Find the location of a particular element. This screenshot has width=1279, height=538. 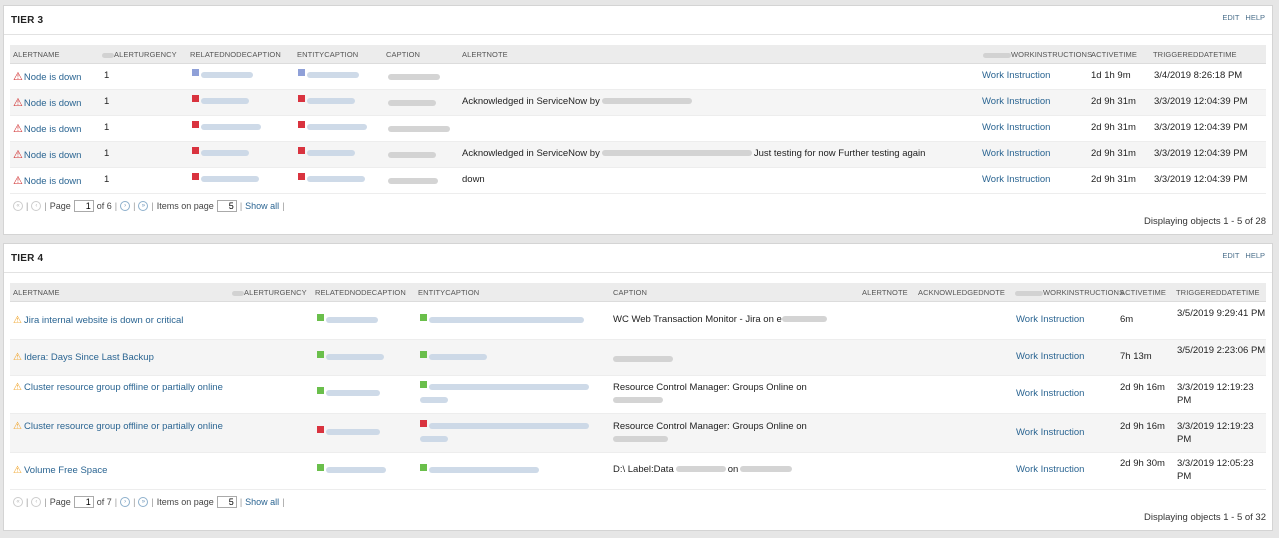

alertname-cell: ⚠ Volume Free Space is located at coordinates (60, 470).